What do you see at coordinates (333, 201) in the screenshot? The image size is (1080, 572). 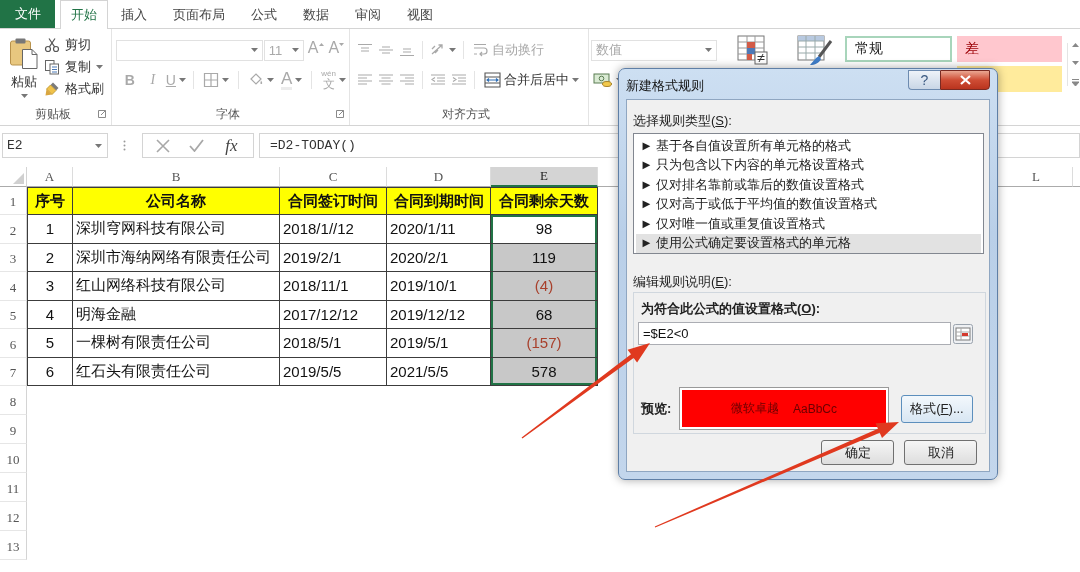 I see `header-cell: 合同签订时间` at bounding box center [333, 201].